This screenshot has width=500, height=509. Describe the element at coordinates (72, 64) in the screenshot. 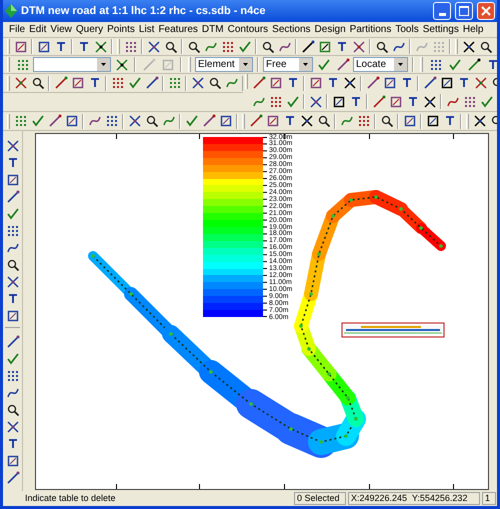

I see `dropdown-field` at that location.